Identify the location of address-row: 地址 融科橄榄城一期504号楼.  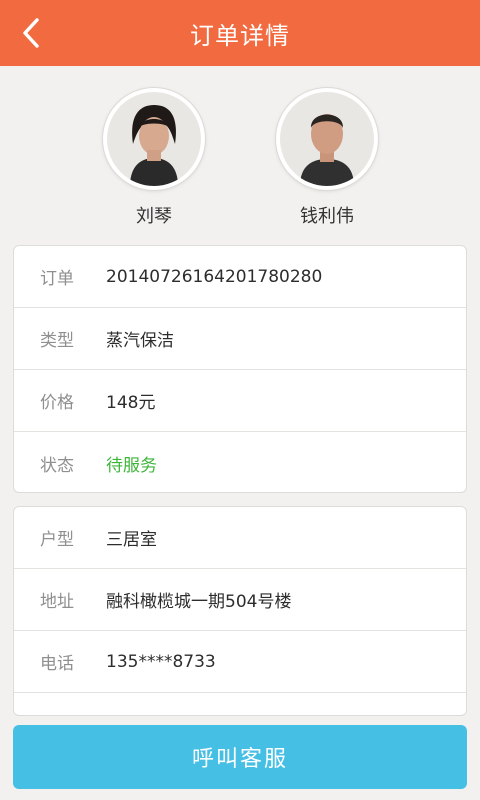
(240, 600).